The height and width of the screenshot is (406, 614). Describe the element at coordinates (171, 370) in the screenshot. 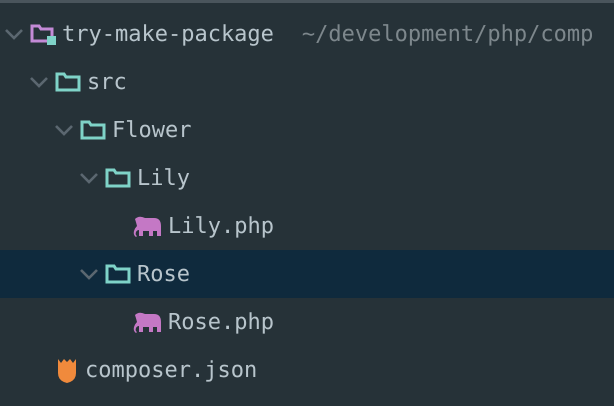

I see `item-label: composer.json` at that location.